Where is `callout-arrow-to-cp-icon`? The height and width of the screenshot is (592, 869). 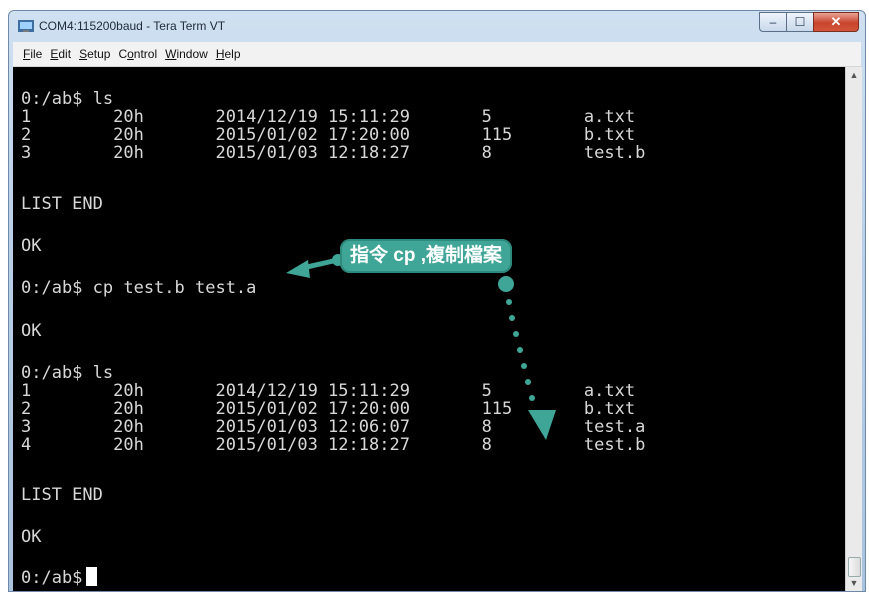 callout-arrow-to-cp-icon is located at coordinates (317, 266).